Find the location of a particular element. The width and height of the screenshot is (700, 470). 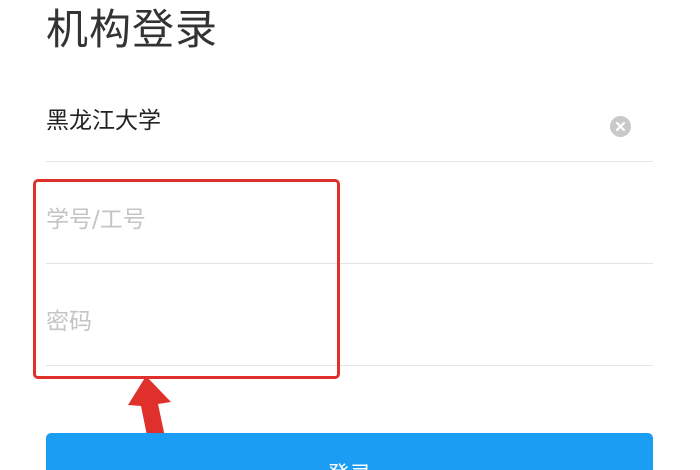

institution-input is located at coordinates (316, 118).